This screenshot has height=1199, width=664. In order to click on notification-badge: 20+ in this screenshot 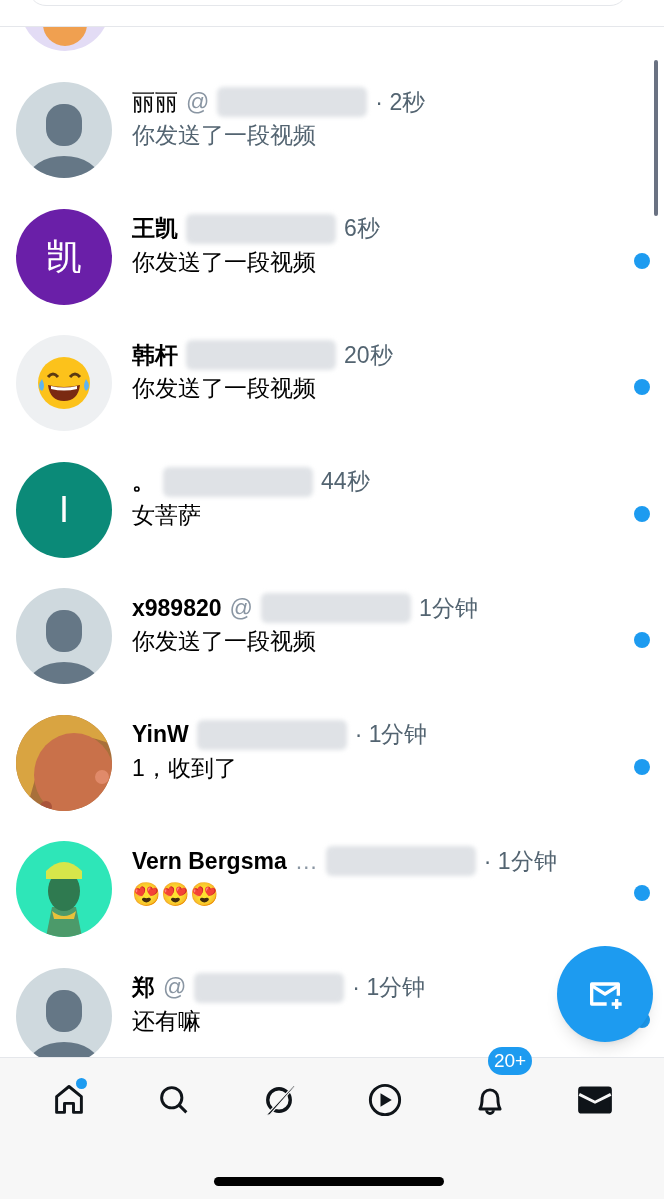, I will do `click(510, 1061)`.